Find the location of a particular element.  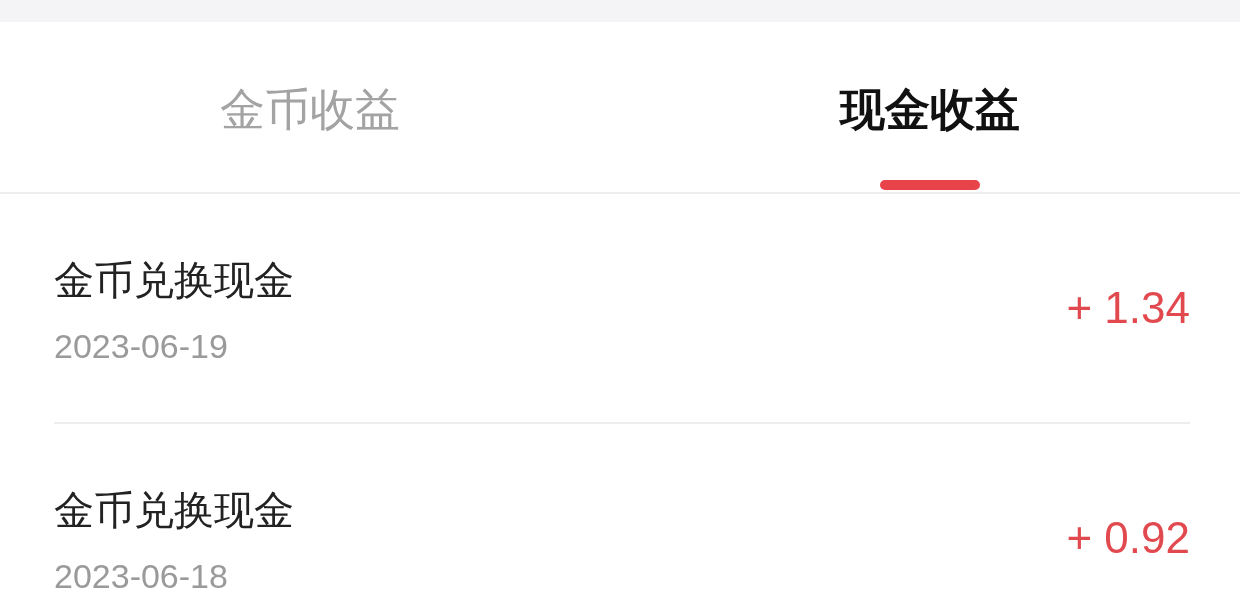

record-date: 2023-06-19 is located at coordinates (141, 346).